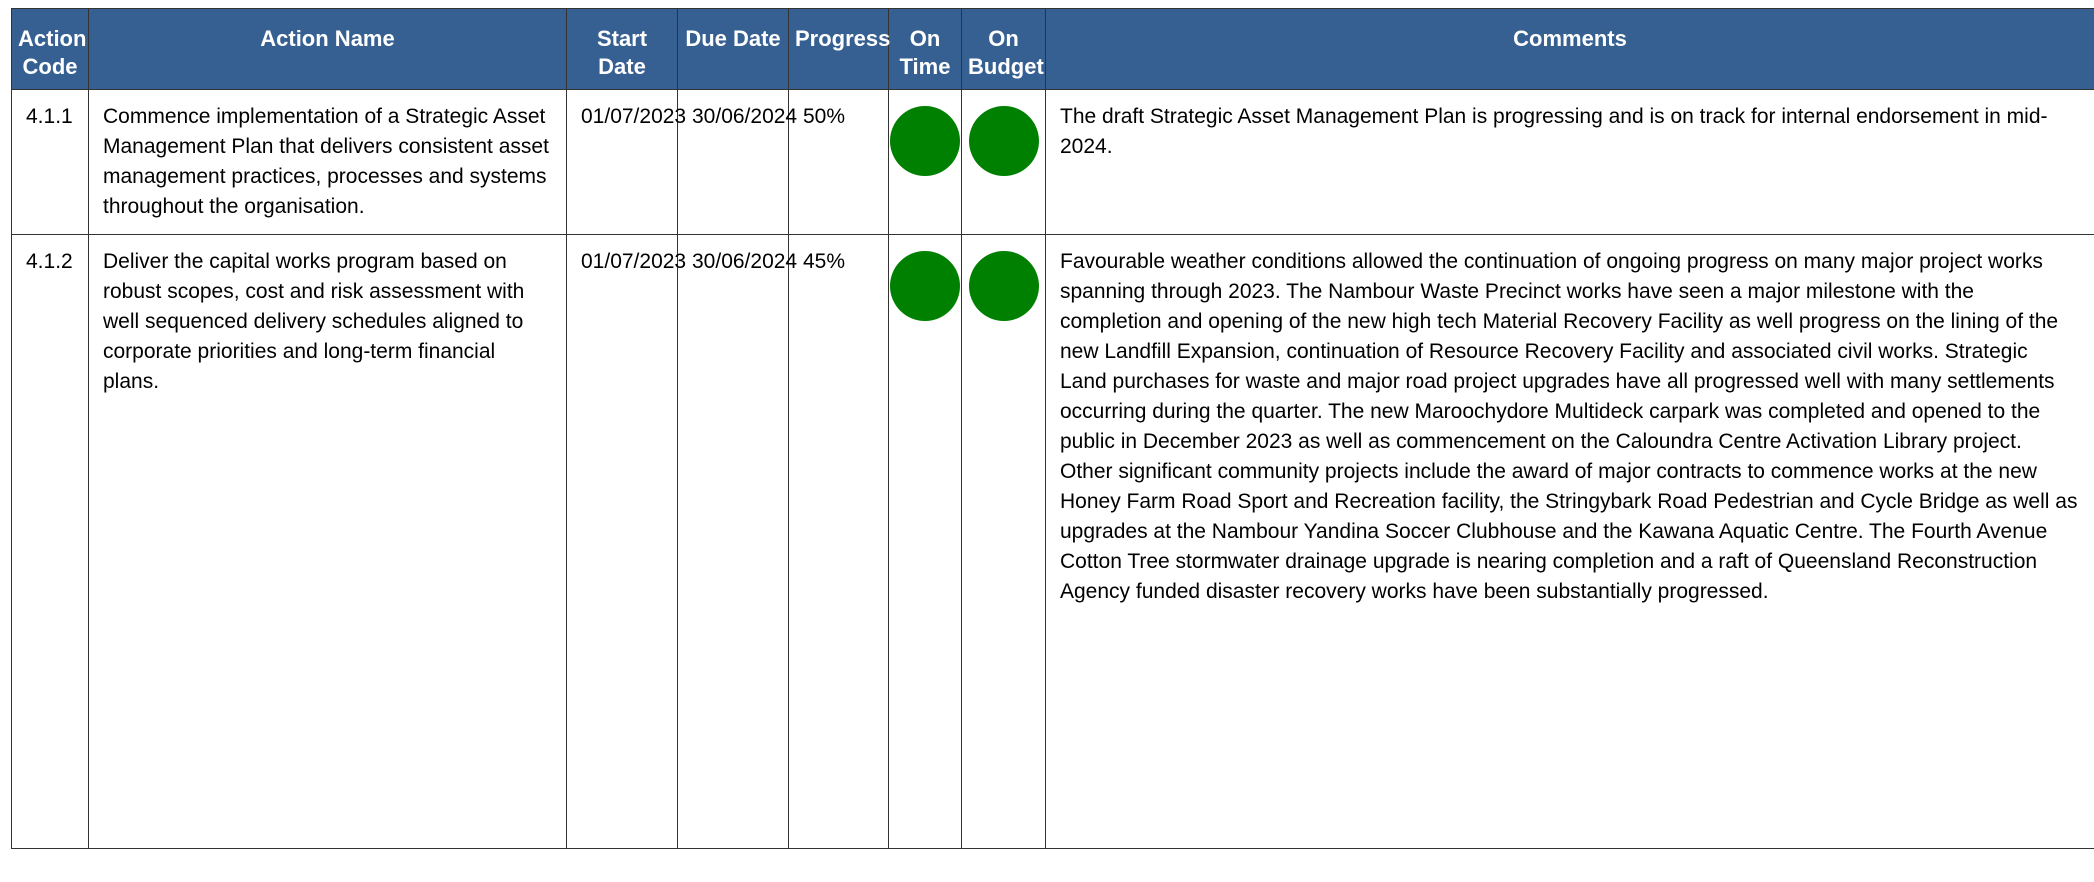 The height and width of the screenshot is (882, 2094). I want to click on header-on-budget: On Budget, so click(1003, 49).